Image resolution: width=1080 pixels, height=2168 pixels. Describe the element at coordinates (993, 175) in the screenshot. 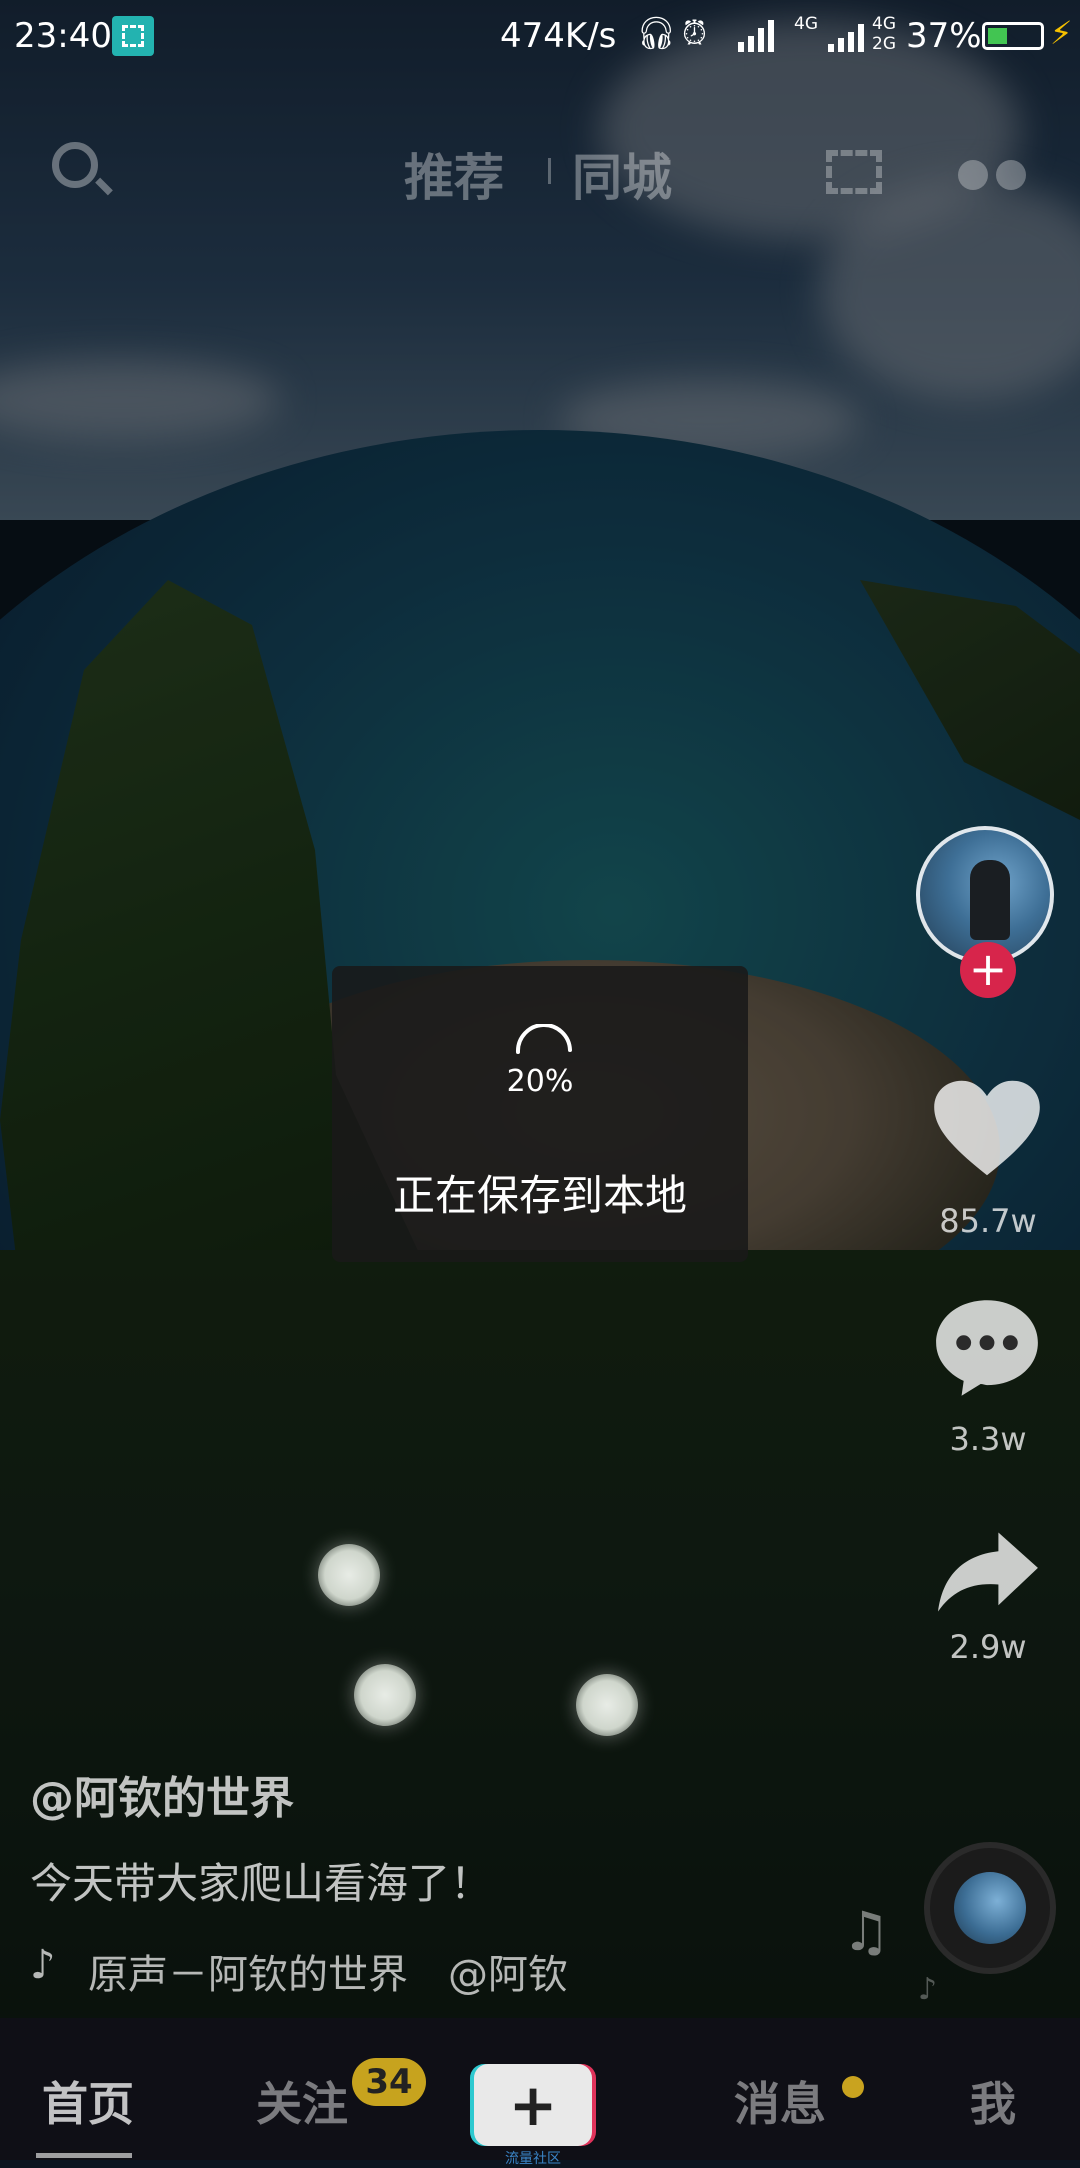

I see `glasses-icon` at that location.